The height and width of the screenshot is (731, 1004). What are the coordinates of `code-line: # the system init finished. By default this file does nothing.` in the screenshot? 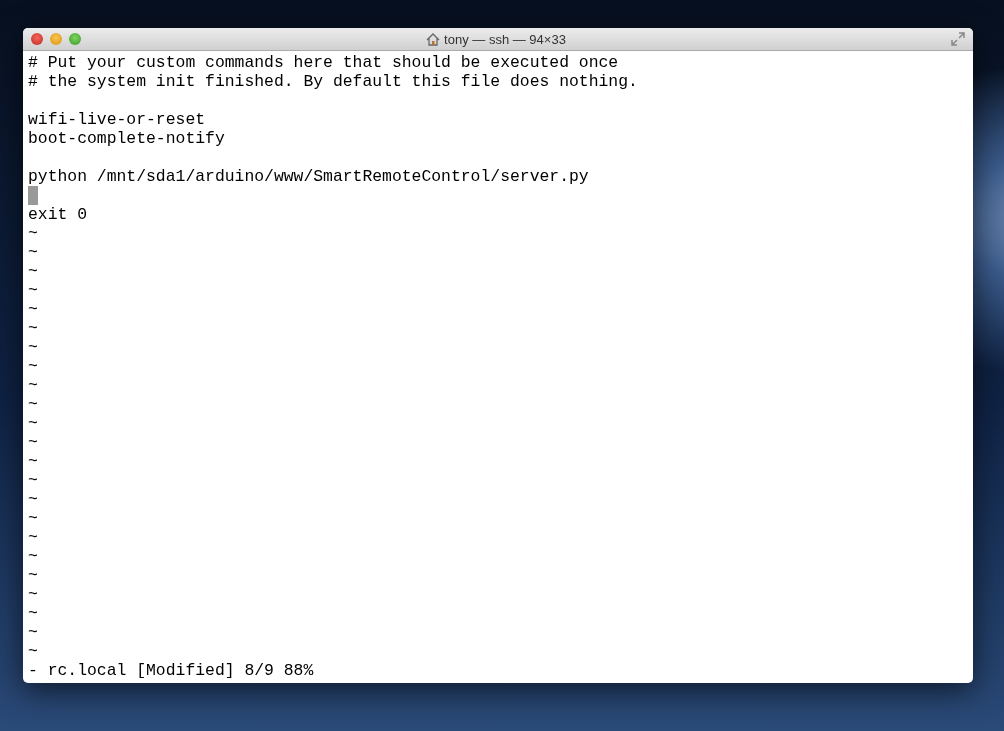 It's located at (333, 81).